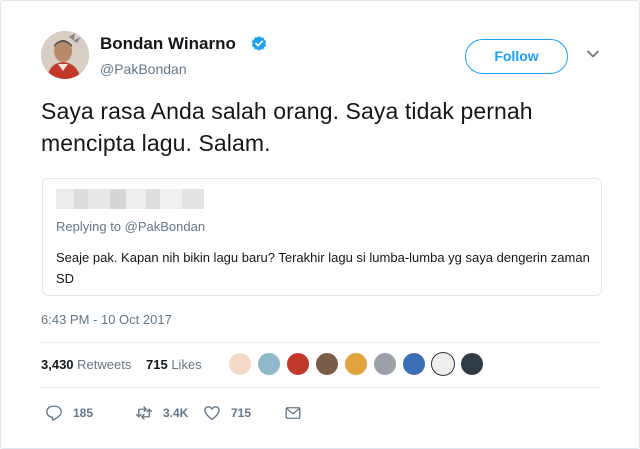 This screenshot has height=449, width=640. Describe the element at coordinates (168, 44) in the screenshot. I see `author-name: Bondan Winarno` at that location.